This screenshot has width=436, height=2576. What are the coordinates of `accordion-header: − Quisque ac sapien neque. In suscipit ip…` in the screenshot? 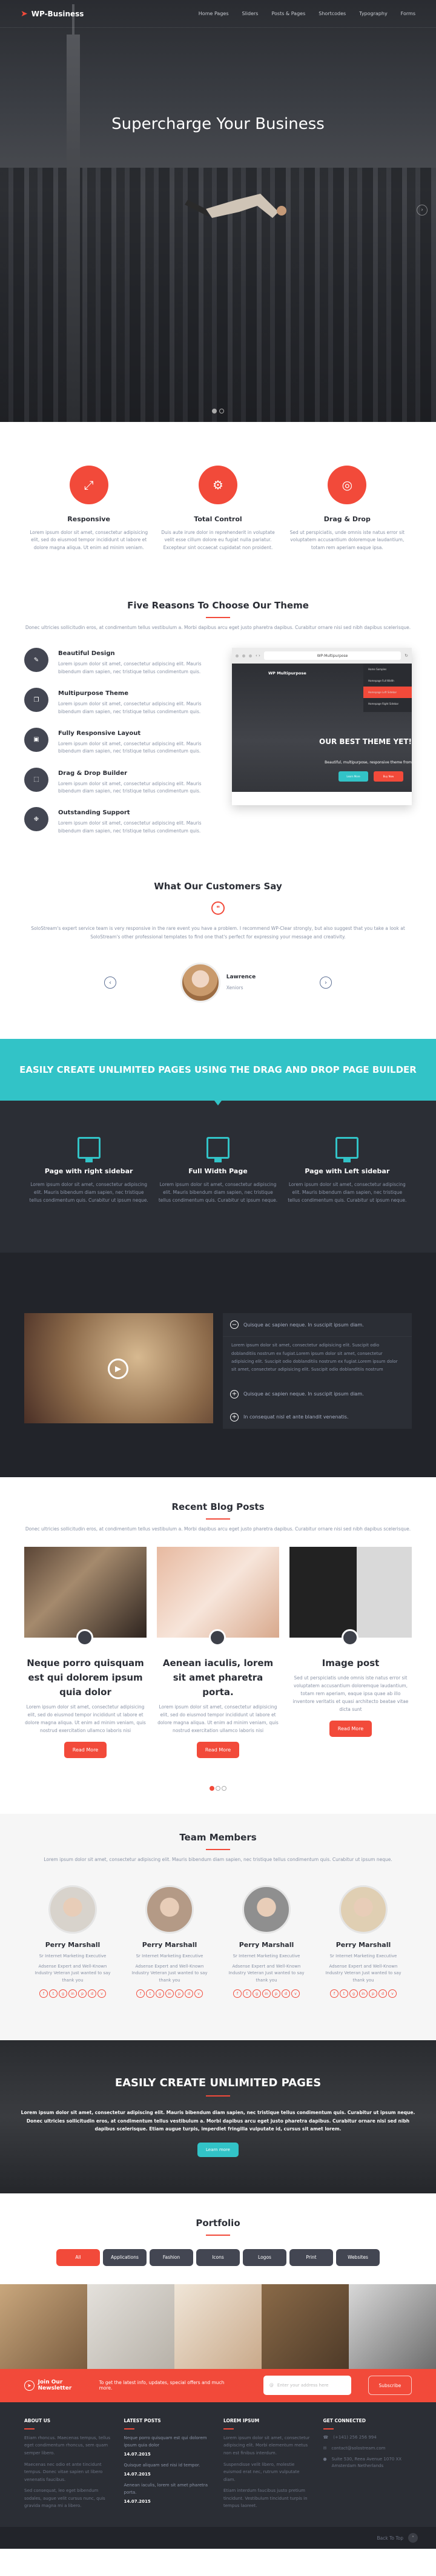 It's located at (317, 1324).